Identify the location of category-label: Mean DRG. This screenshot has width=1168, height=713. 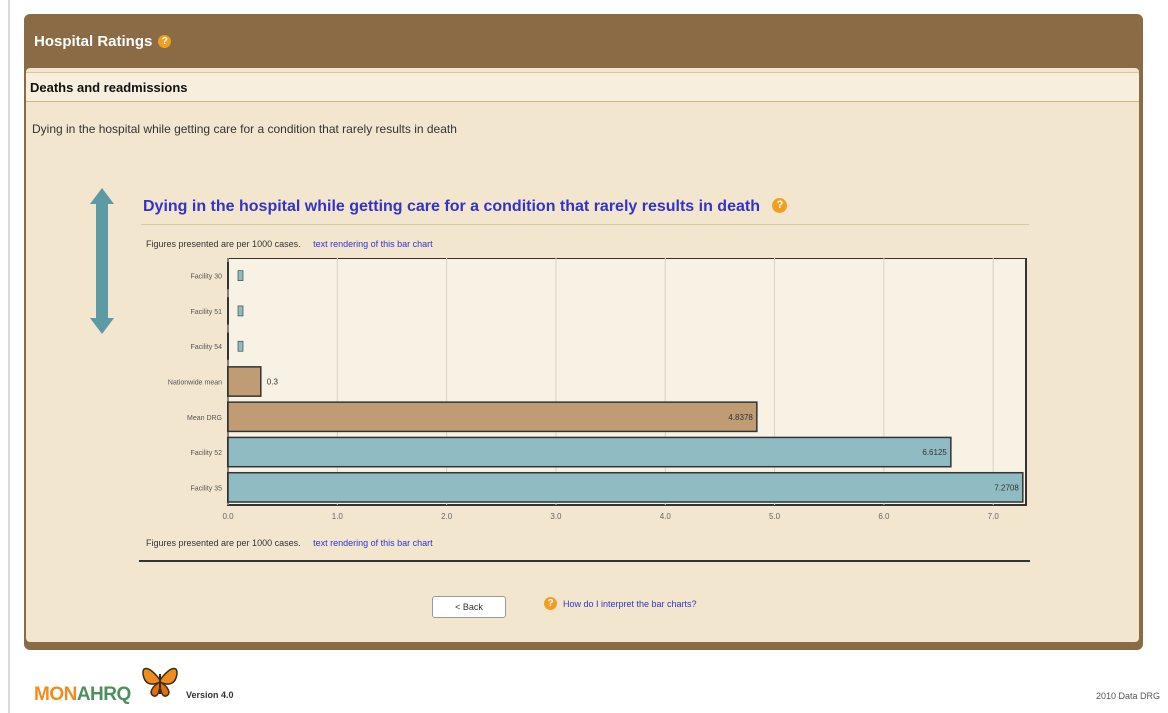
(204, 418).